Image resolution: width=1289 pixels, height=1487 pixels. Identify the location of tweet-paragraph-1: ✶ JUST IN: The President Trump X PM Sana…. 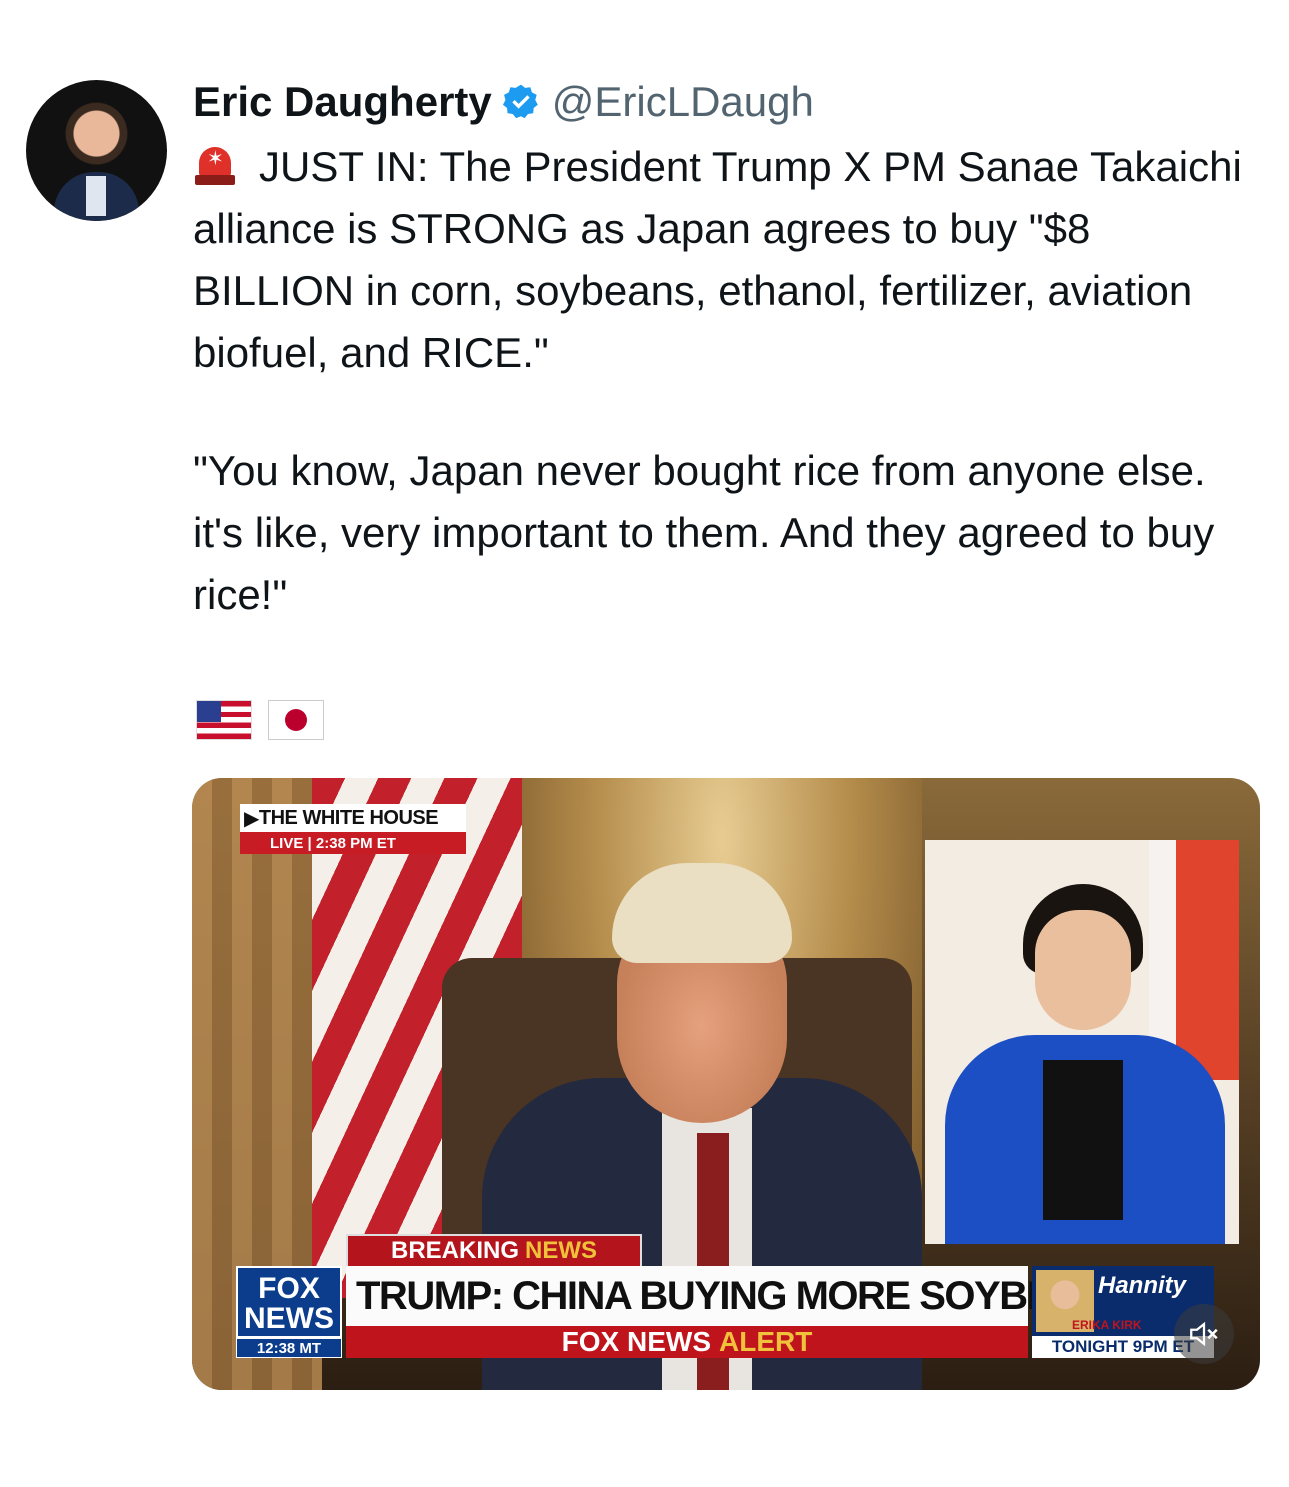
(728, 260).